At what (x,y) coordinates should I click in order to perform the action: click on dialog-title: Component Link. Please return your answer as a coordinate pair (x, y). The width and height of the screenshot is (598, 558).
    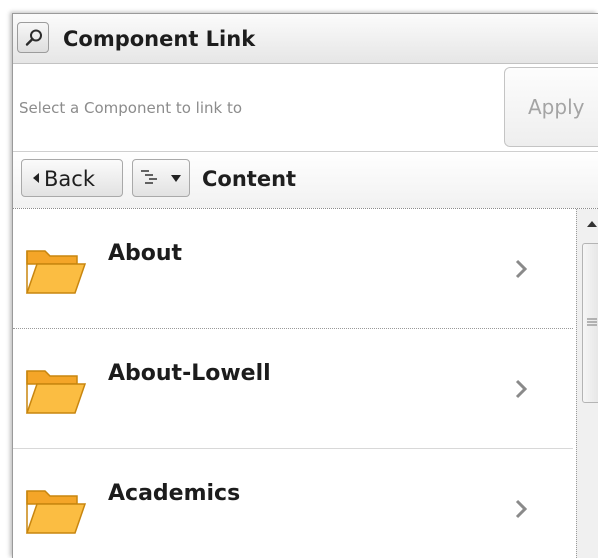
    Looking at the image, I should click on (159, 39).